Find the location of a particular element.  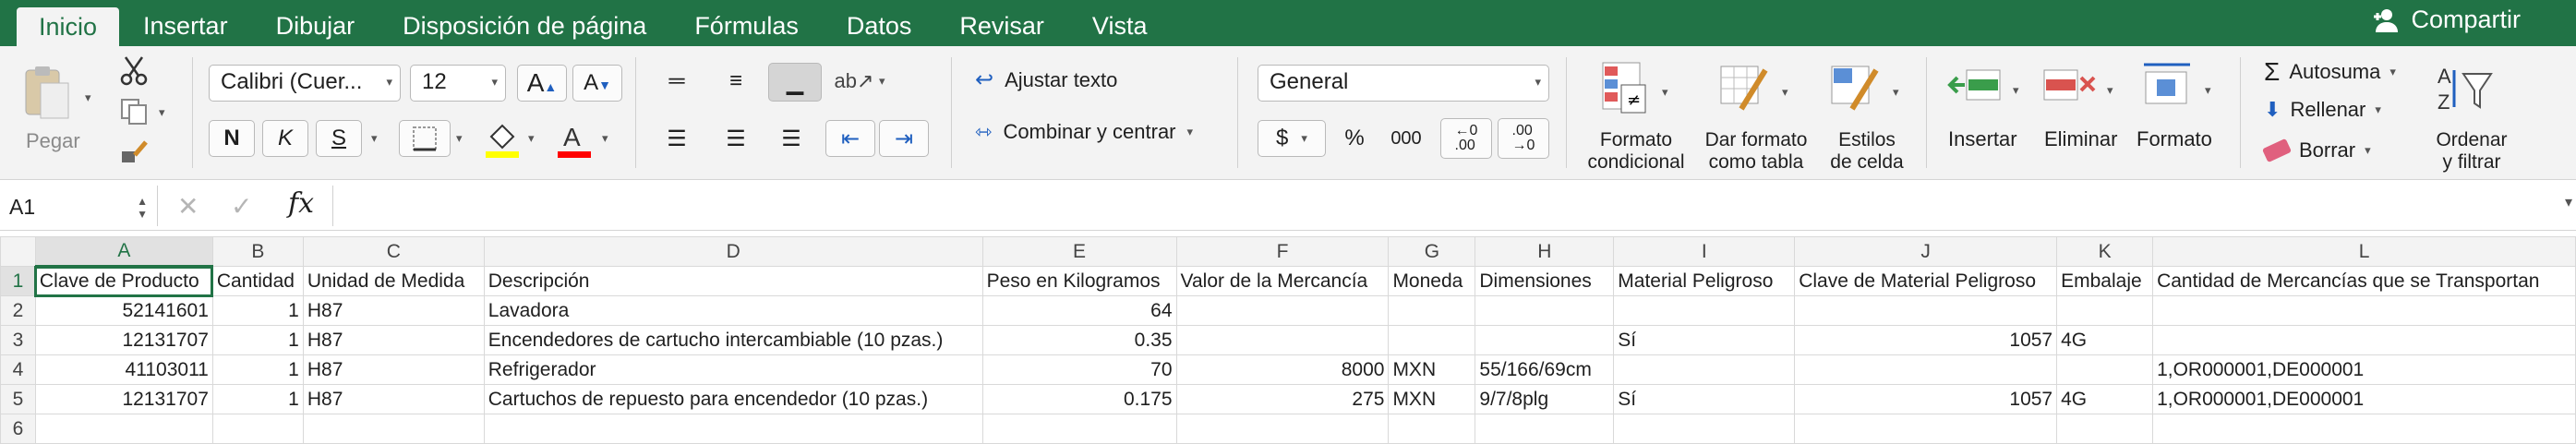

format-as-table-button is located at coordinates (1745, 90).